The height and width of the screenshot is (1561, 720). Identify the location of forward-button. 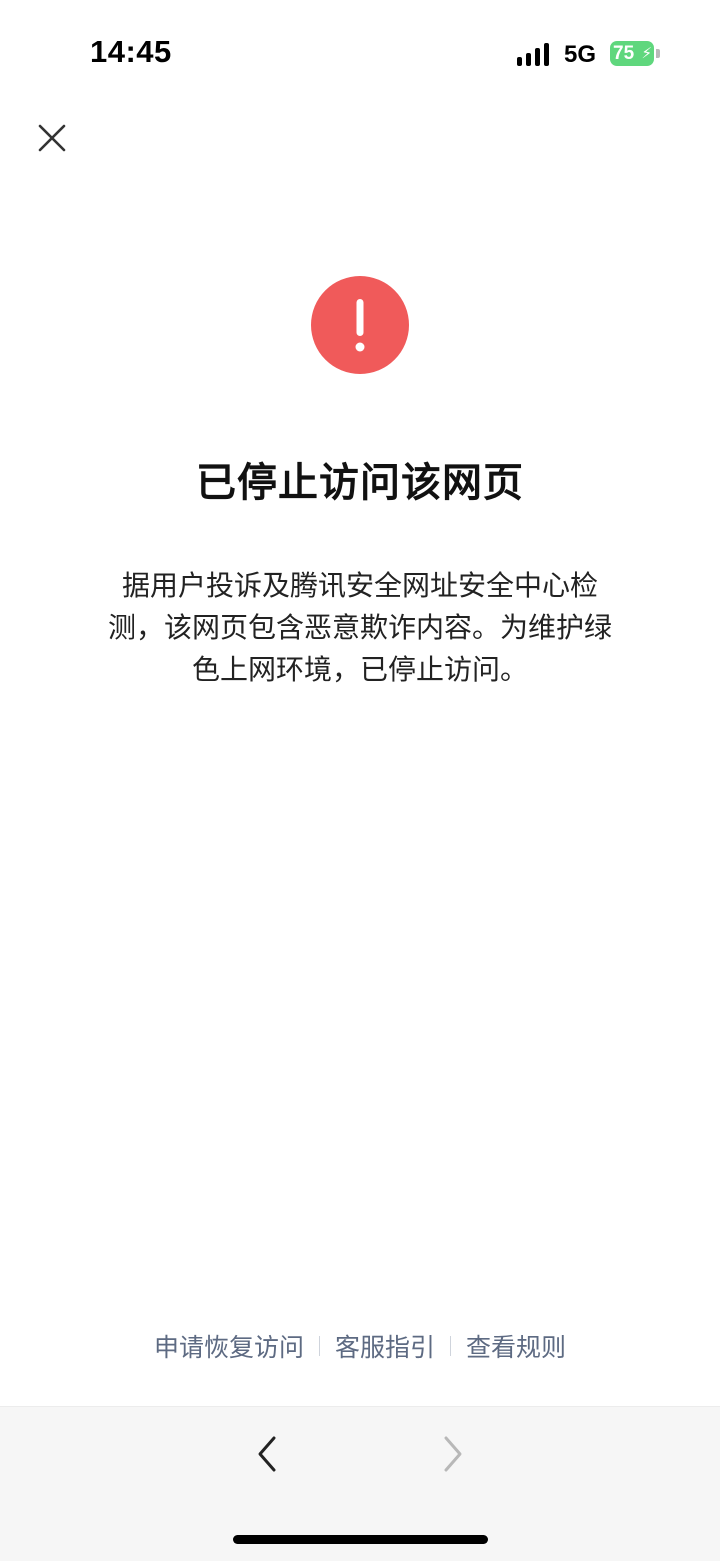
(453, 1454).